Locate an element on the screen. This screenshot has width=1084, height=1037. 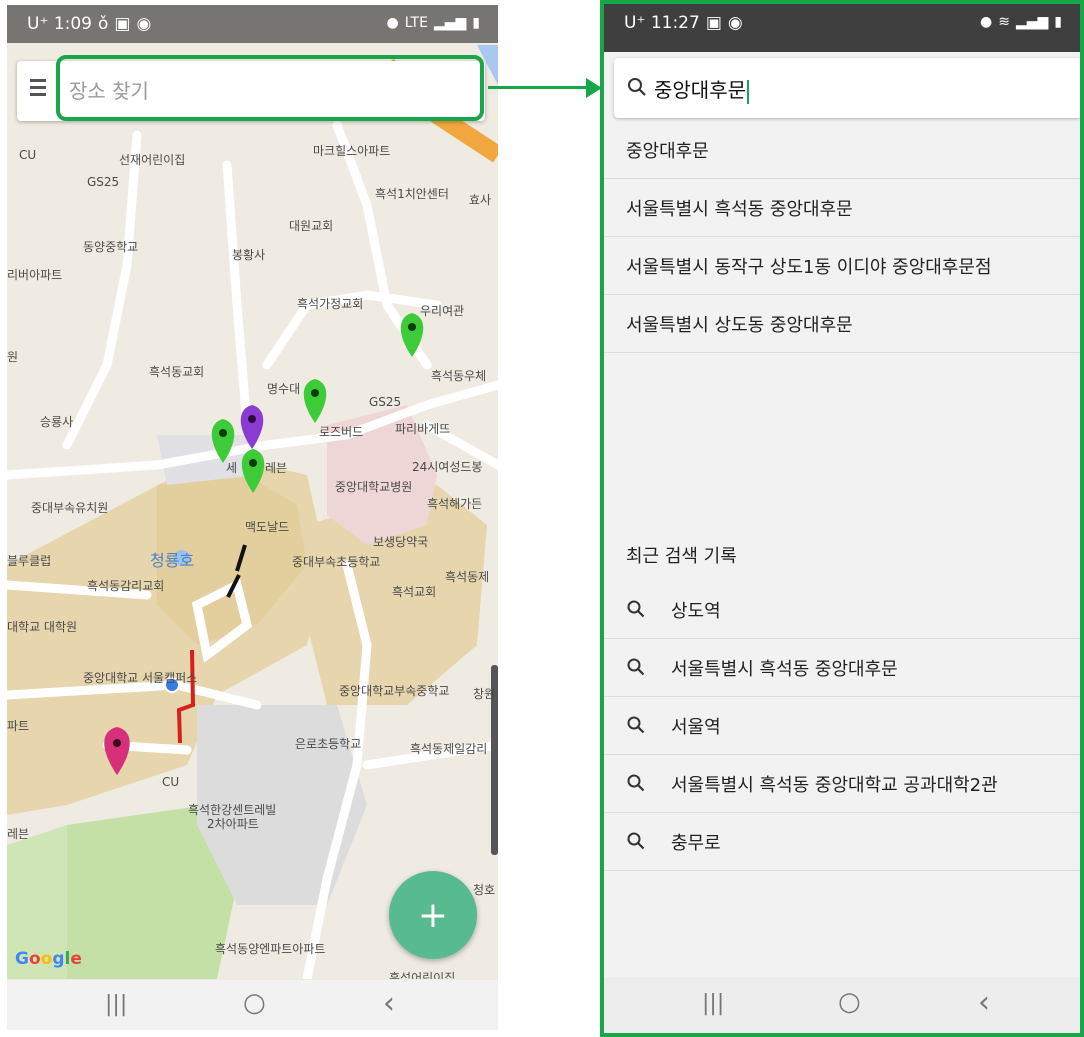
status-time: U⁺ 11:27 is located at coordinates (662, 23).